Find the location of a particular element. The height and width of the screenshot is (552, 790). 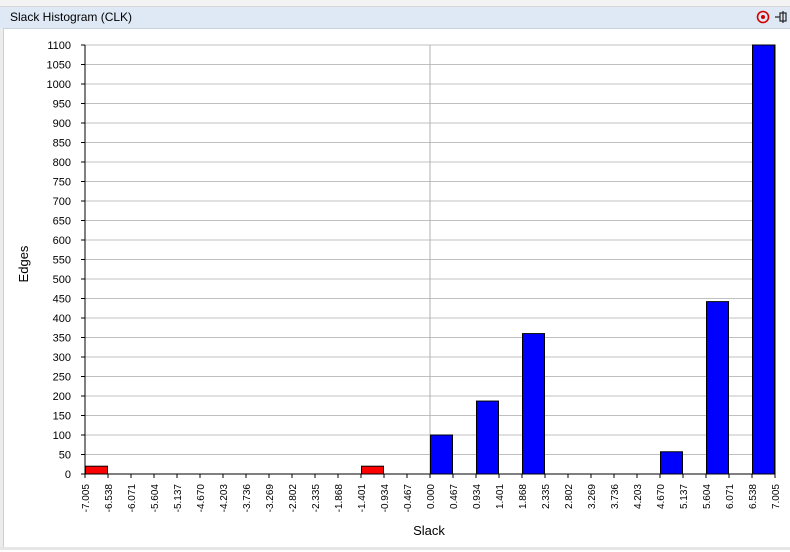

y-tick-label: 800 is located at coordinates (62, 163).